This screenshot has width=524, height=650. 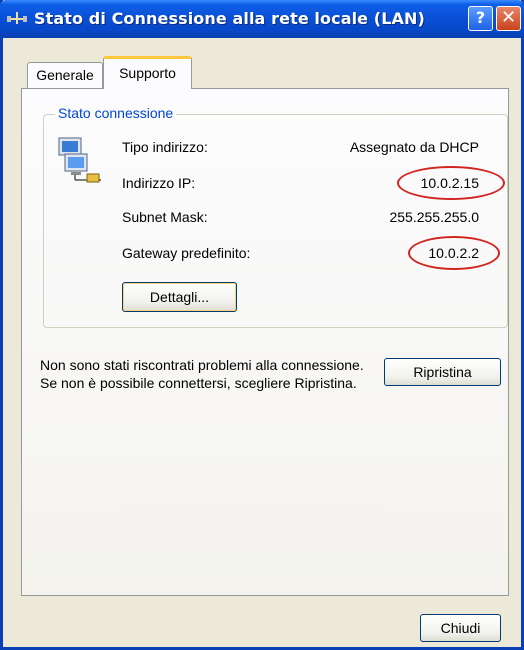 I want to click on repair-button: Ripristina, so click(x=442, y=372).